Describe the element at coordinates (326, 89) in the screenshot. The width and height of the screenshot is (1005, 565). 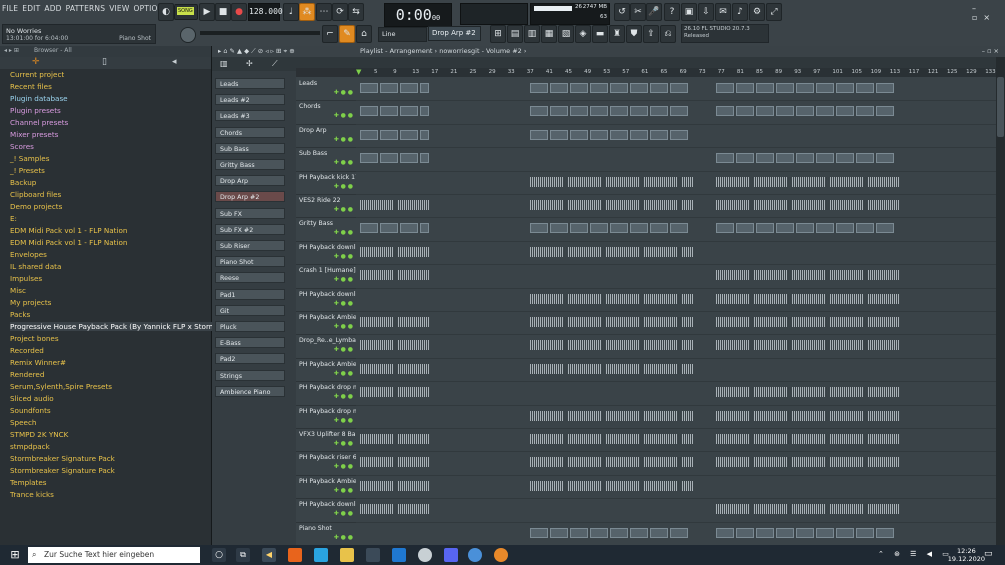
I see `track-header: Leads ✚ ● ●` at that location.